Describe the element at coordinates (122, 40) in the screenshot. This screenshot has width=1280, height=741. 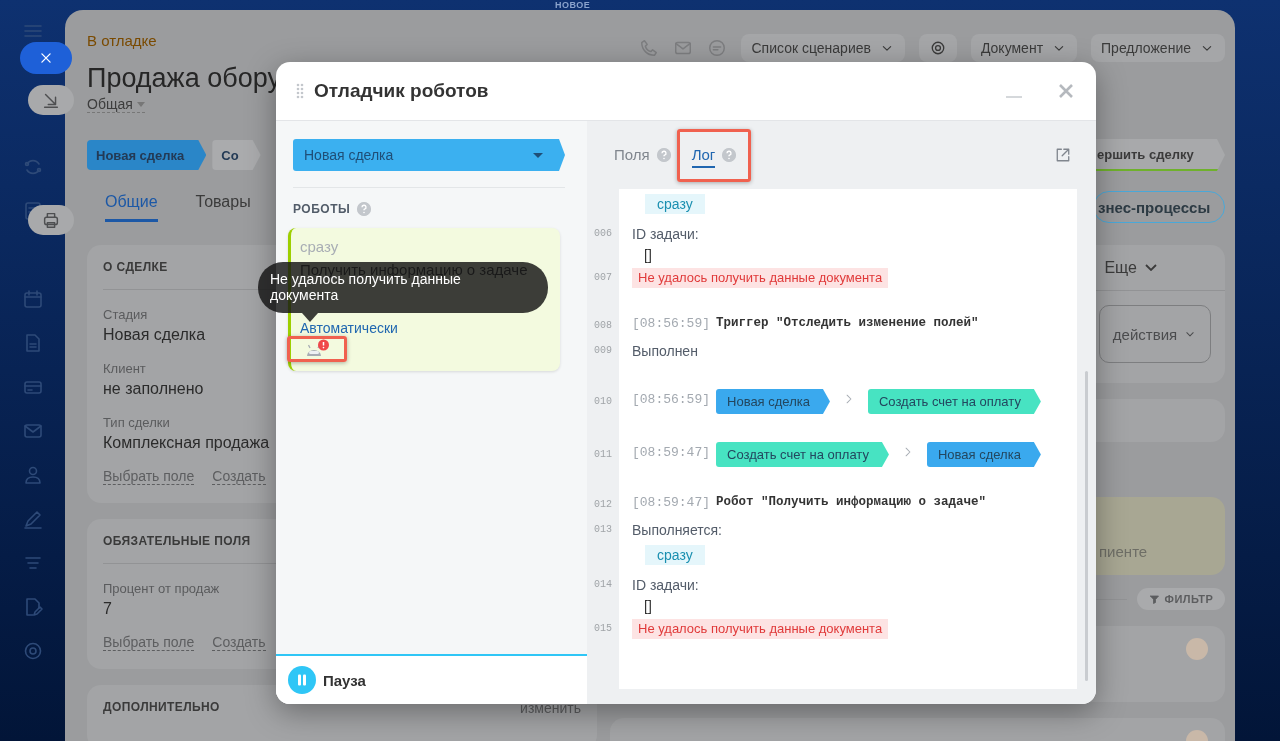
I see `debug-status: В отладке` at that location.